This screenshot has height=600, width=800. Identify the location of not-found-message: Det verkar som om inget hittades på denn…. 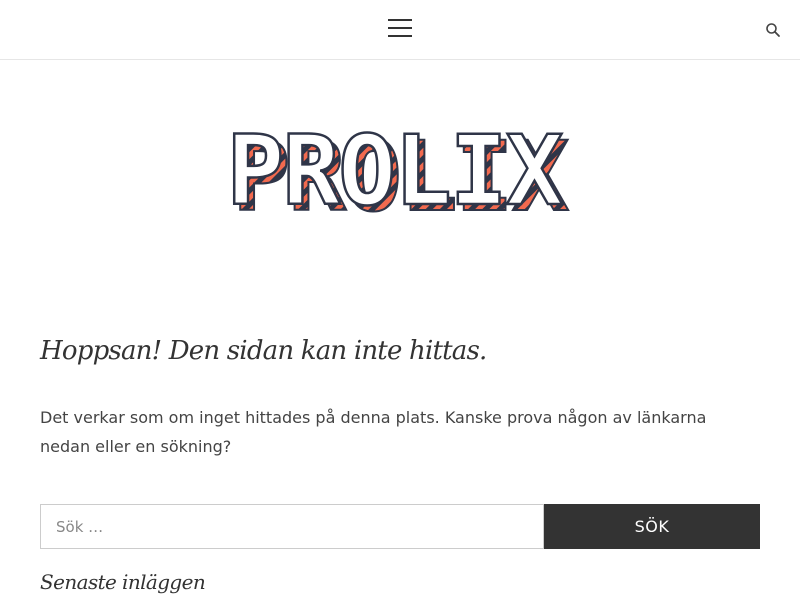
(373, 432).